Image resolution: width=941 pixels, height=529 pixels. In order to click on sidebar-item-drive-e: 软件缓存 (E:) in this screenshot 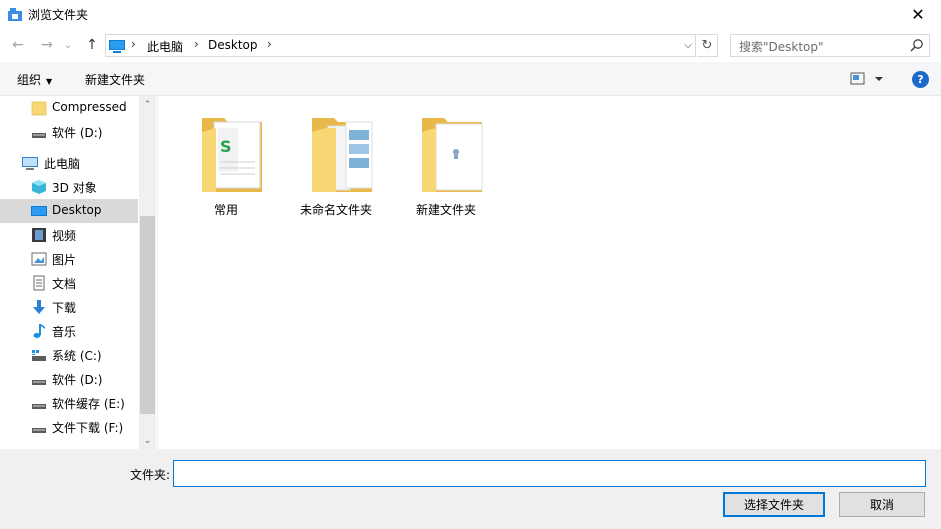, I will do `click(69, 403)`.